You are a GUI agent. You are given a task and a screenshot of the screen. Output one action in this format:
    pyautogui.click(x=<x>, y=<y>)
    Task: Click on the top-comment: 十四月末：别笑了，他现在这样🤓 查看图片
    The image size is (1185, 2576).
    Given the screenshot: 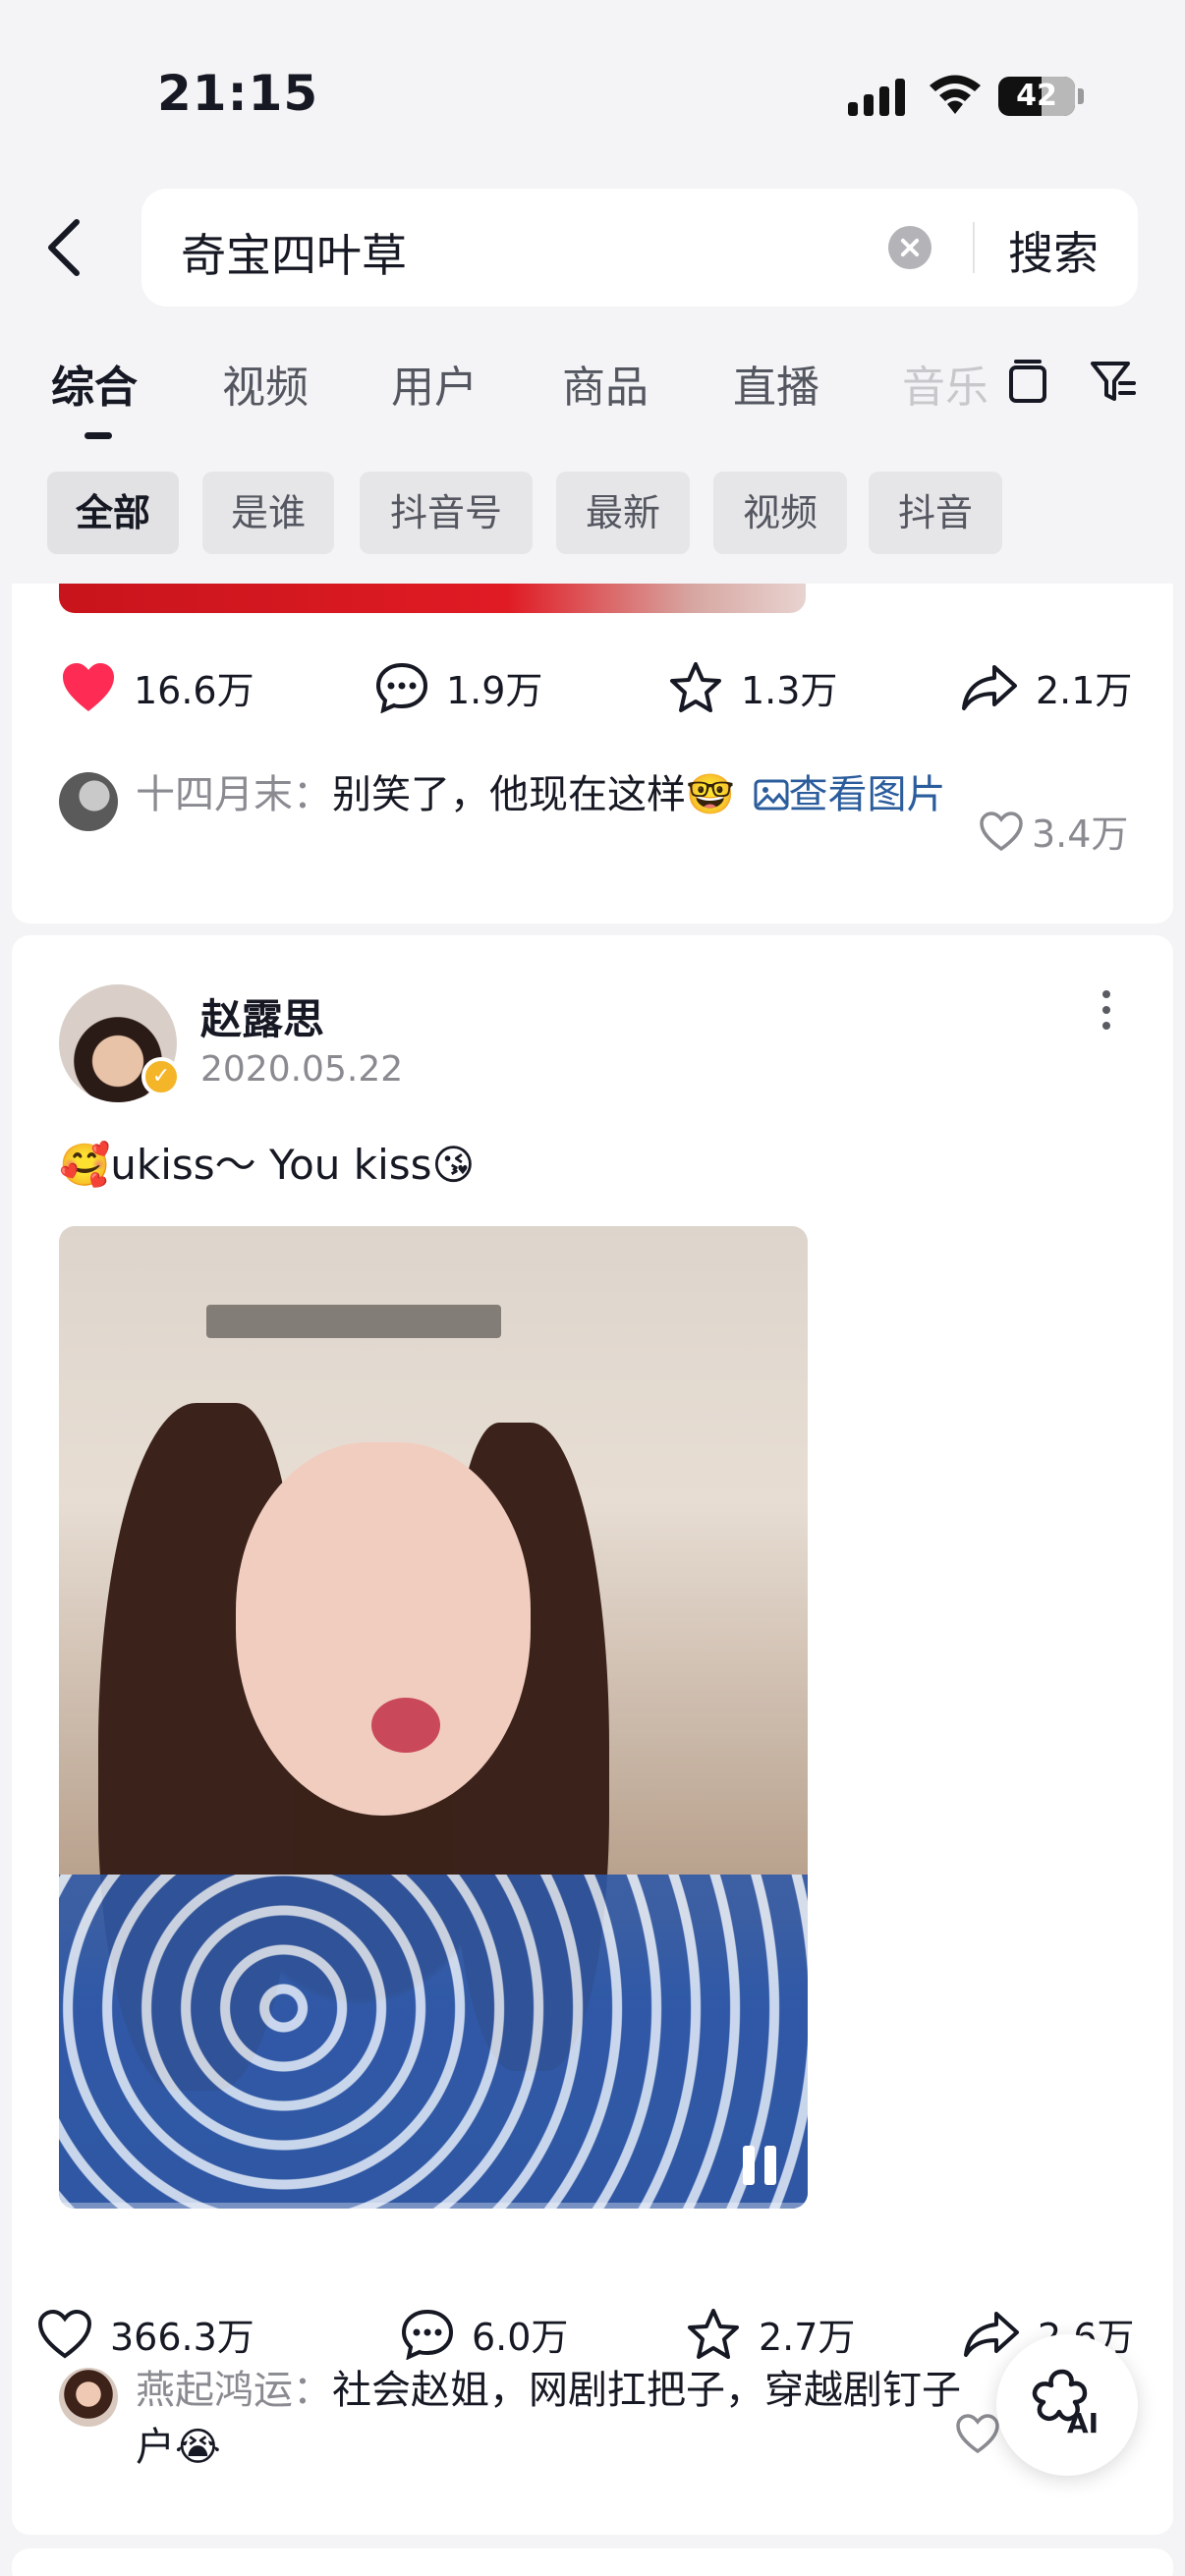 What is the action you would take?
    pyautogui.click(x=548, y=794)
    